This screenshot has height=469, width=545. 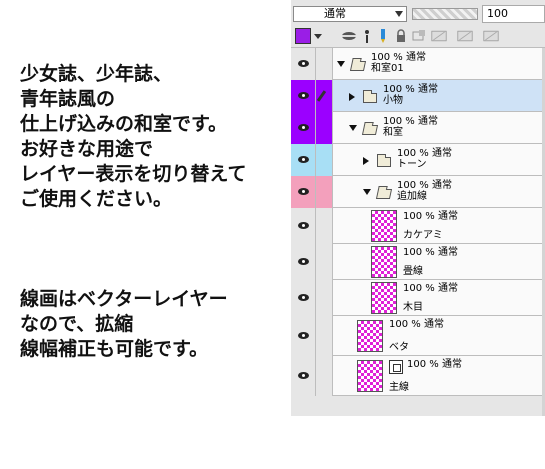 I want to click on layer-row: 100 % 通常 畳線, so click(x=418, y=262).